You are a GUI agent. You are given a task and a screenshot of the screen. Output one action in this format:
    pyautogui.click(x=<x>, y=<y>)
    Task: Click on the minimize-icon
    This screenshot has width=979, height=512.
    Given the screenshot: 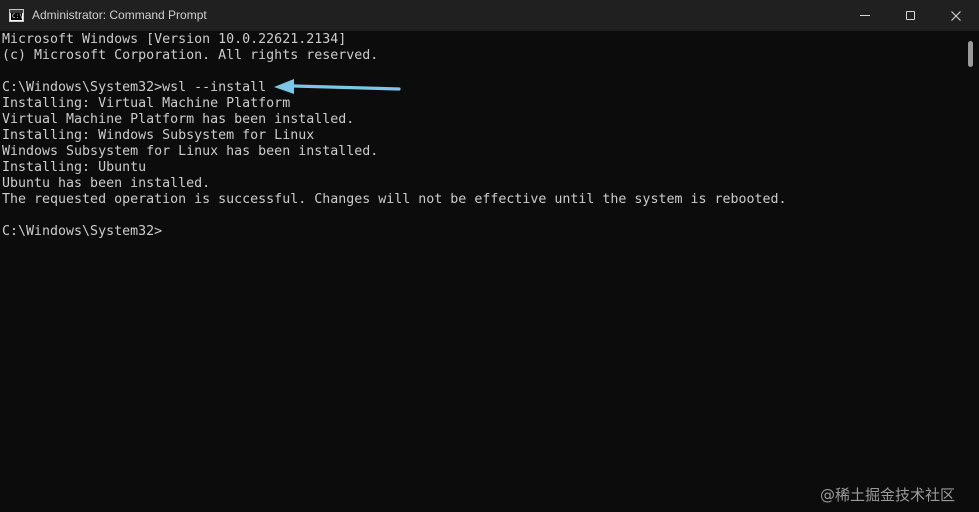 What is the action you would take?
    pyautogui.click(x=865, y=15)
    